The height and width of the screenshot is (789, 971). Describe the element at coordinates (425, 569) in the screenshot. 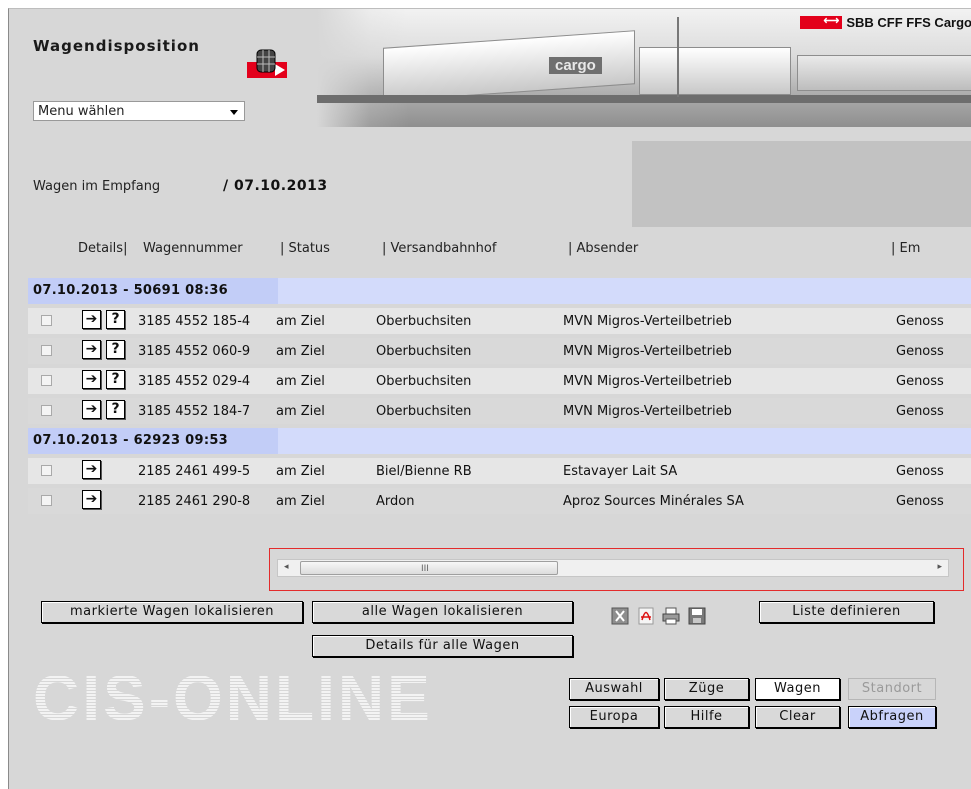

I see `grip-icon: III` at that location.